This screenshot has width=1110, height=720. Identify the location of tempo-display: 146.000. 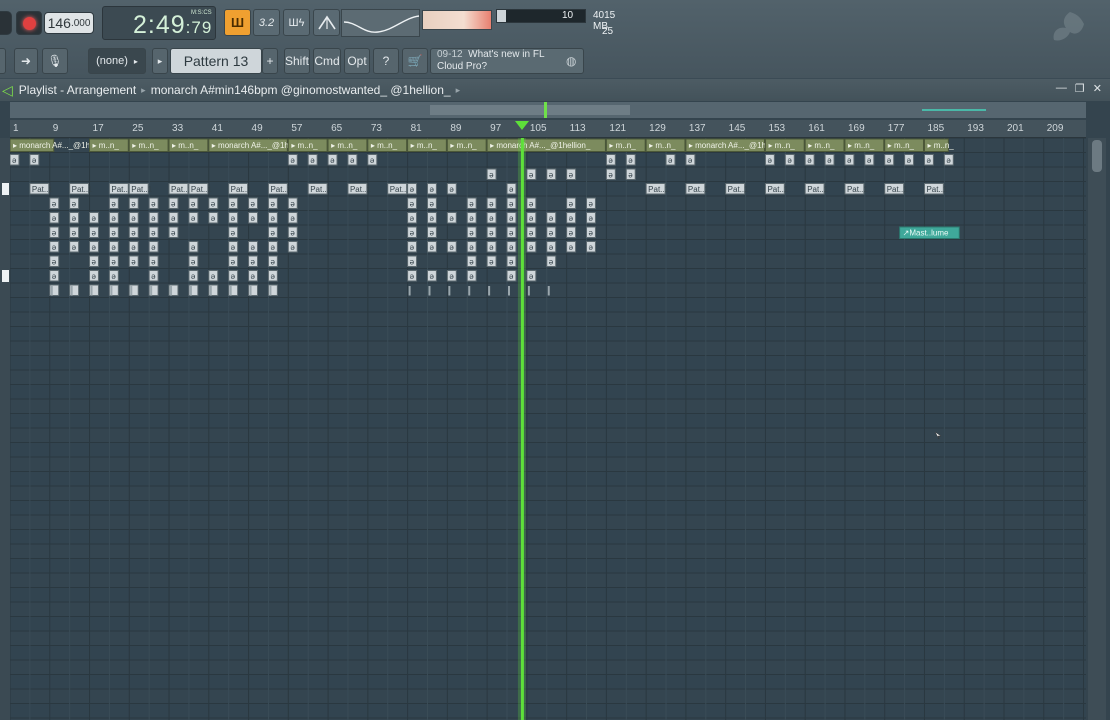
(69, 23).